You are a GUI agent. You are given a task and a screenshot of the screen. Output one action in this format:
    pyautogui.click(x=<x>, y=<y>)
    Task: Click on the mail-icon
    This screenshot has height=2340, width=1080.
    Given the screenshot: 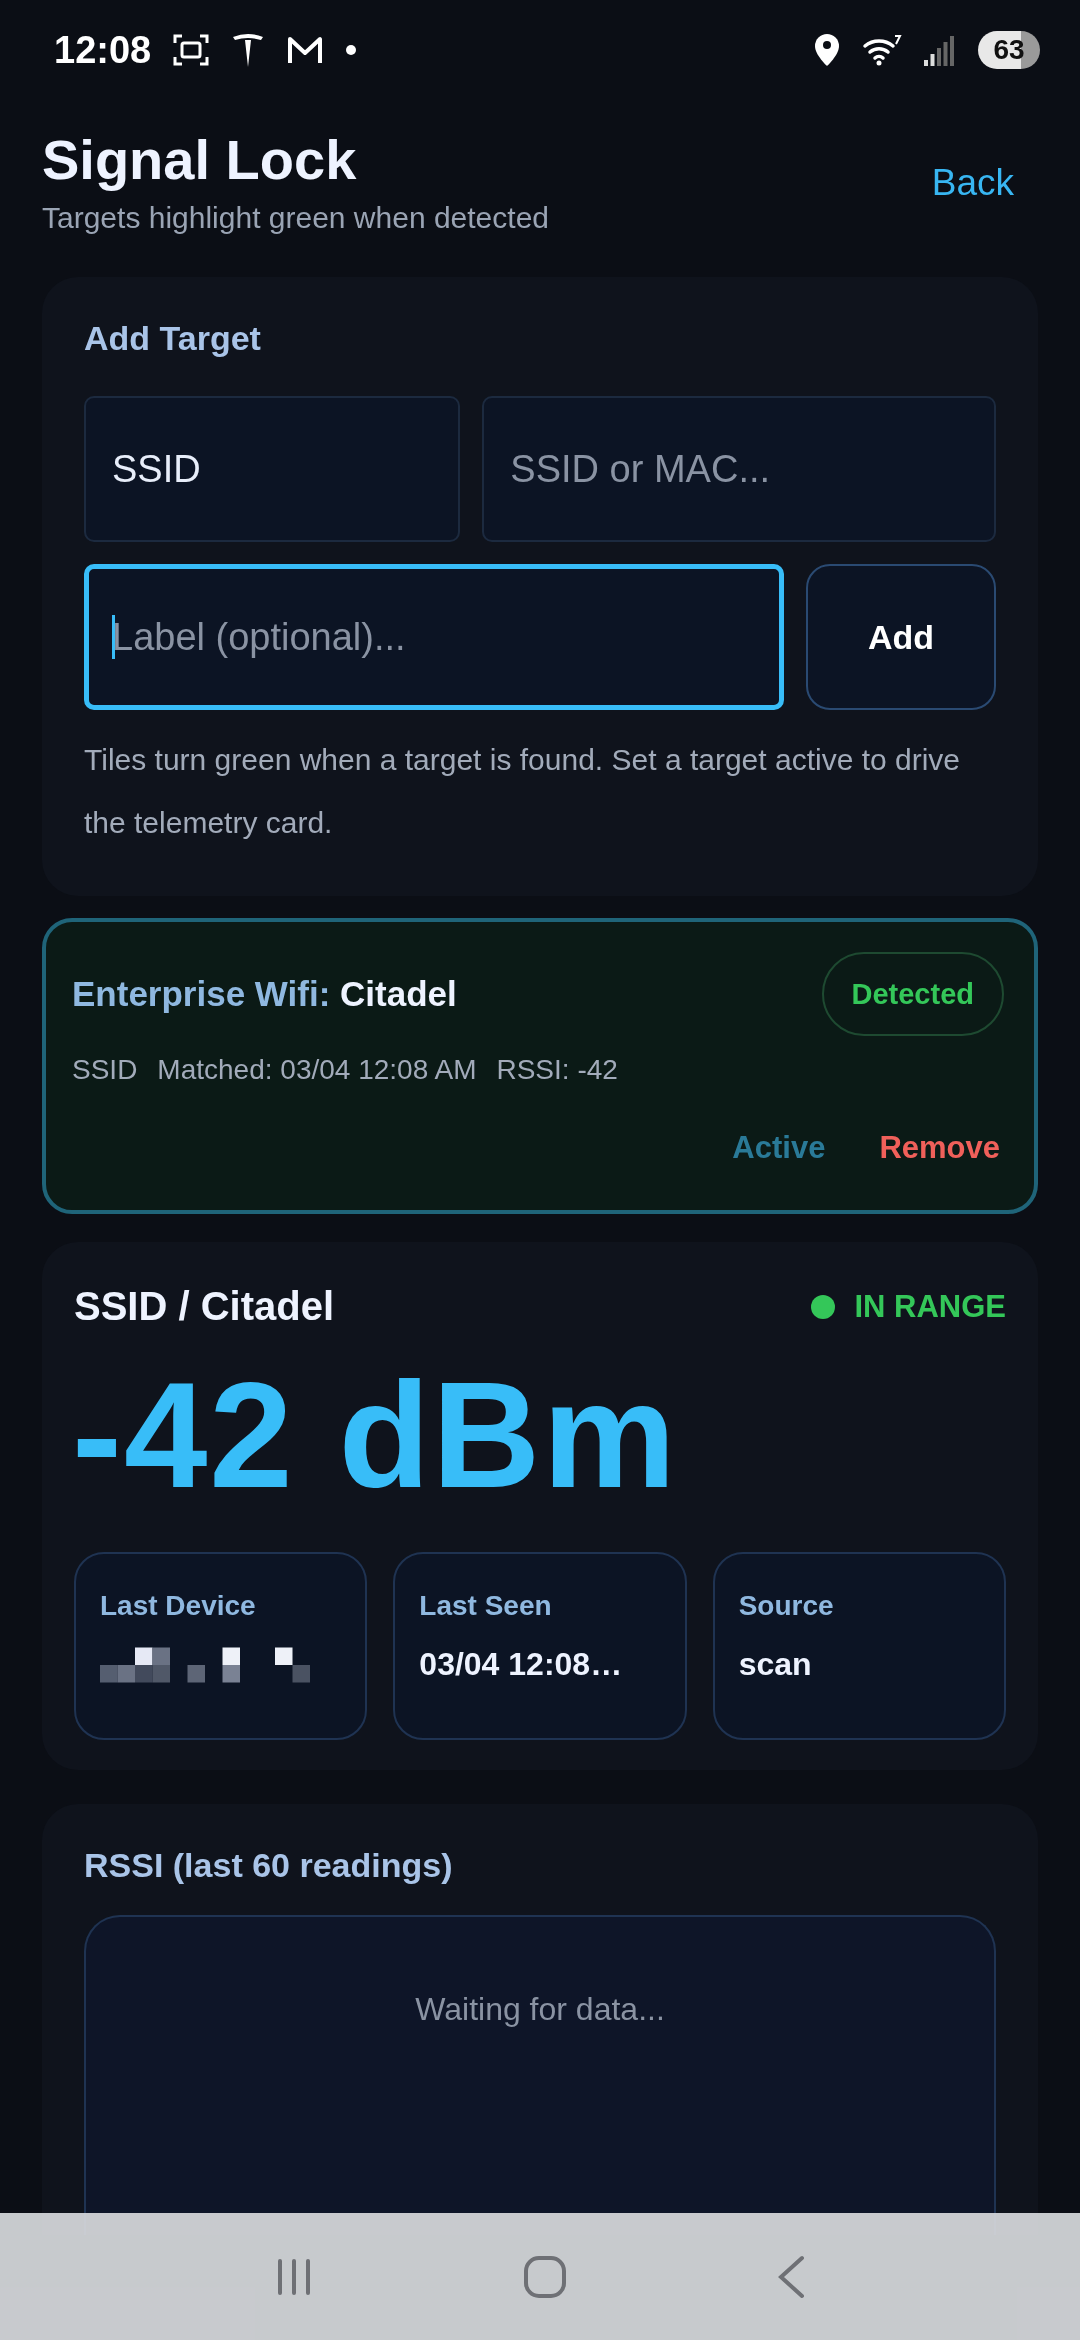 What is the action you would take?
    pyautogui.click(x=305, y=50)
    